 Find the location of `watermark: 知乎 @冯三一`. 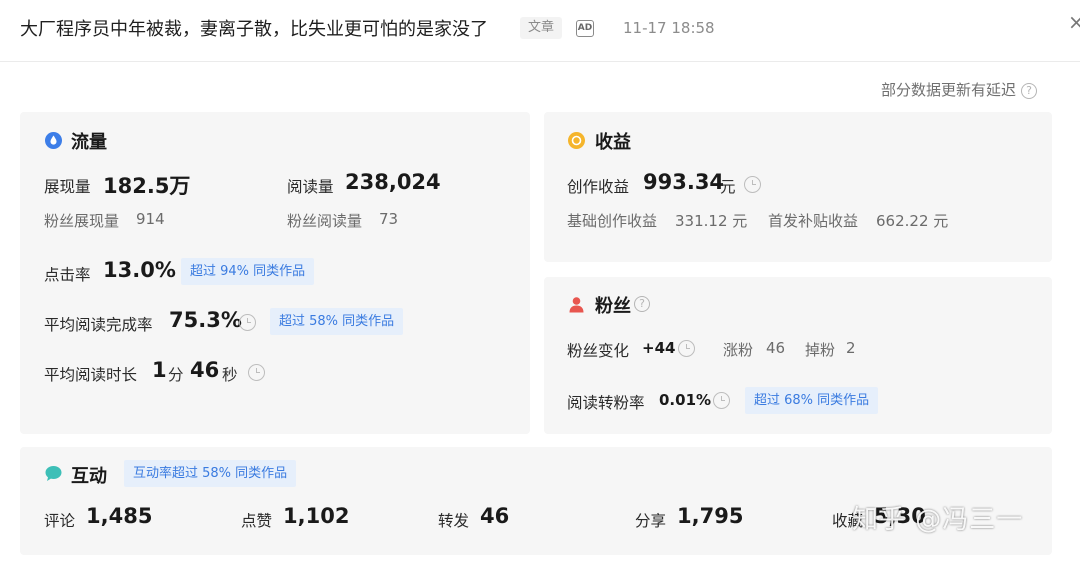

watermark: 知乎 @冯三一 is located at coordinates (938, 520).